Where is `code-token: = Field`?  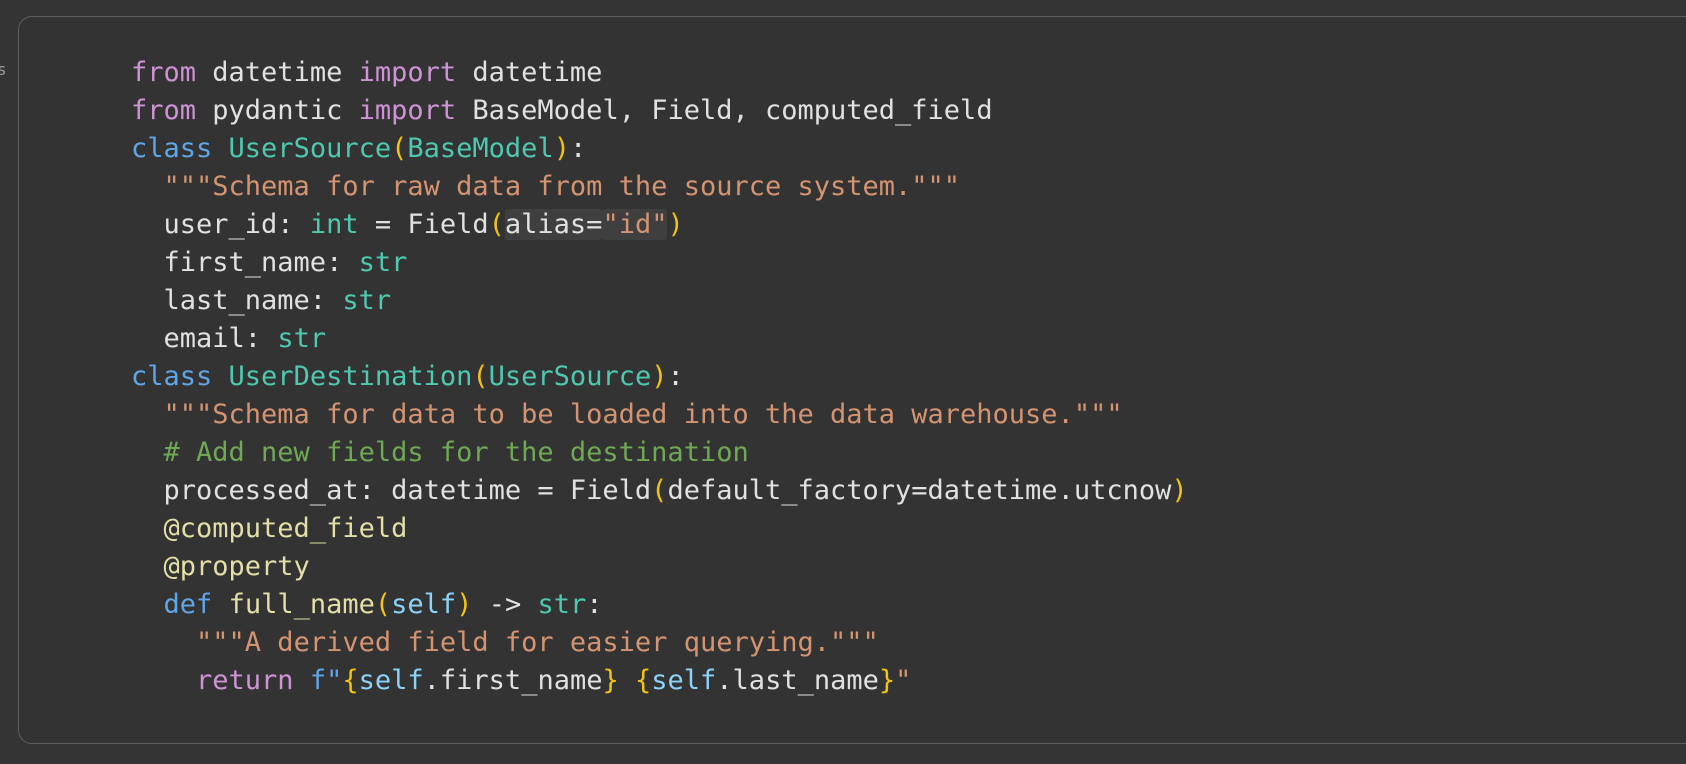 code-token: = Field is located at coordinates (423, 224).